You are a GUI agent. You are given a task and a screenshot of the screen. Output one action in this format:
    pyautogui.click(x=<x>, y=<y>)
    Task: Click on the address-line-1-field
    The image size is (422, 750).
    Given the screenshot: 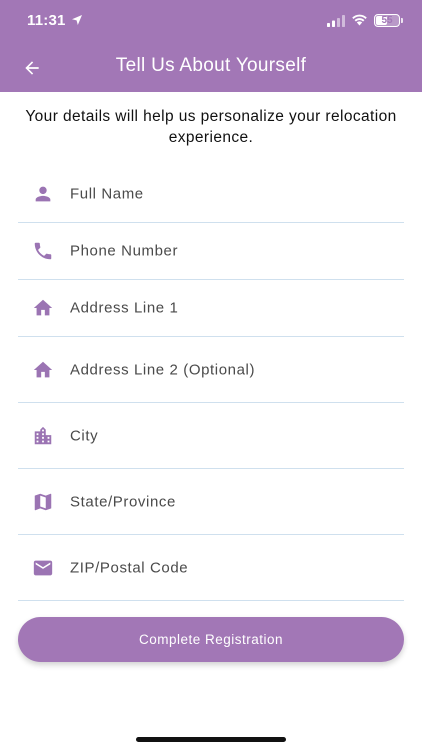 What is the action you would take?
    pyautogui.click(x=211, y=308)
    